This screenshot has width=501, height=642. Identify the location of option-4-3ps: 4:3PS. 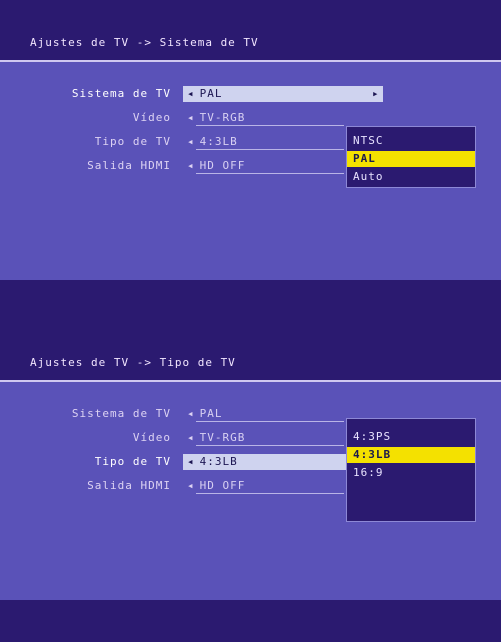
(411, 437).